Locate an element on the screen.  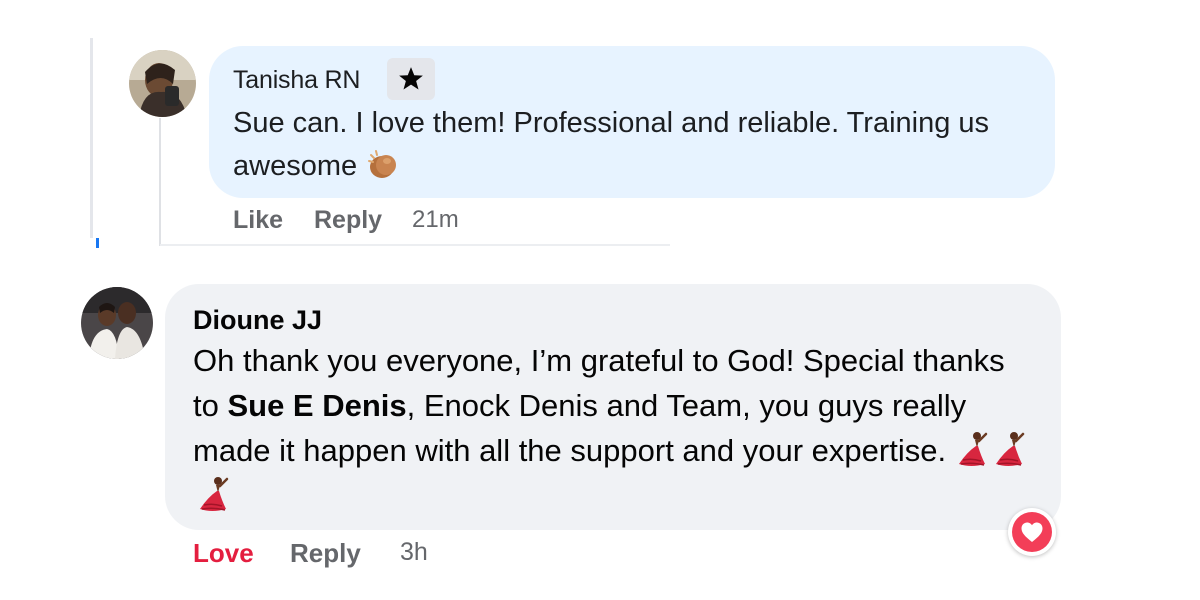
comment-timestamp: 3h is located at coordinates (414, 552).